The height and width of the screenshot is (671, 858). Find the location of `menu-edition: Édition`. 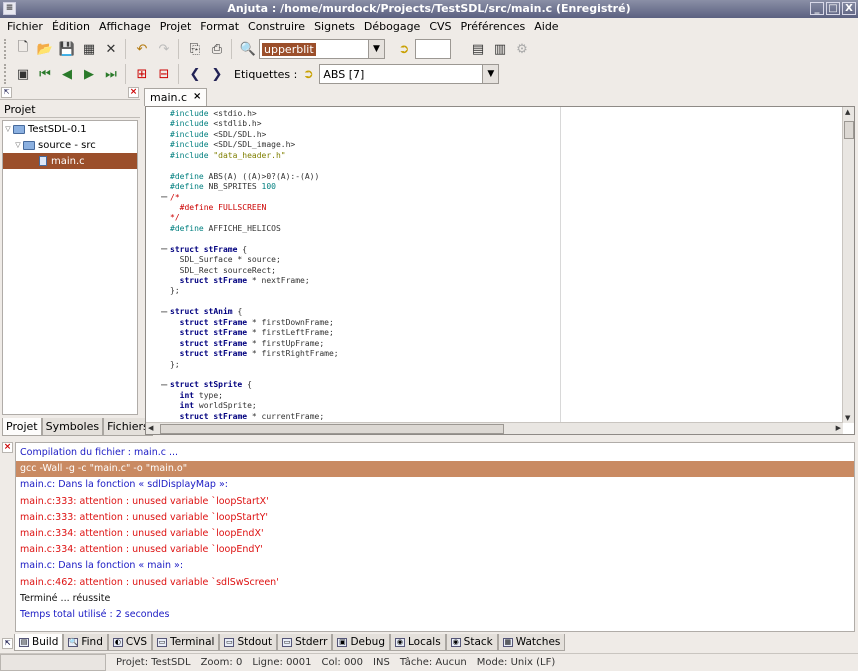

menu-edition: Édition is located at coordinates (71, 27).